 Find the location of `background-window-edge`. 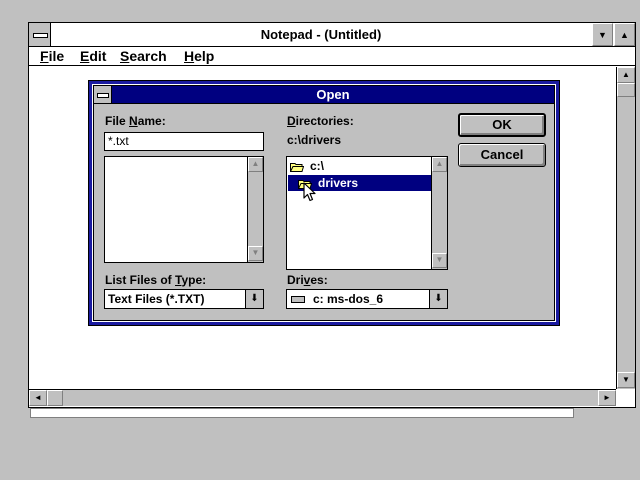

background-window-edge is located at coordinates (302, 413).